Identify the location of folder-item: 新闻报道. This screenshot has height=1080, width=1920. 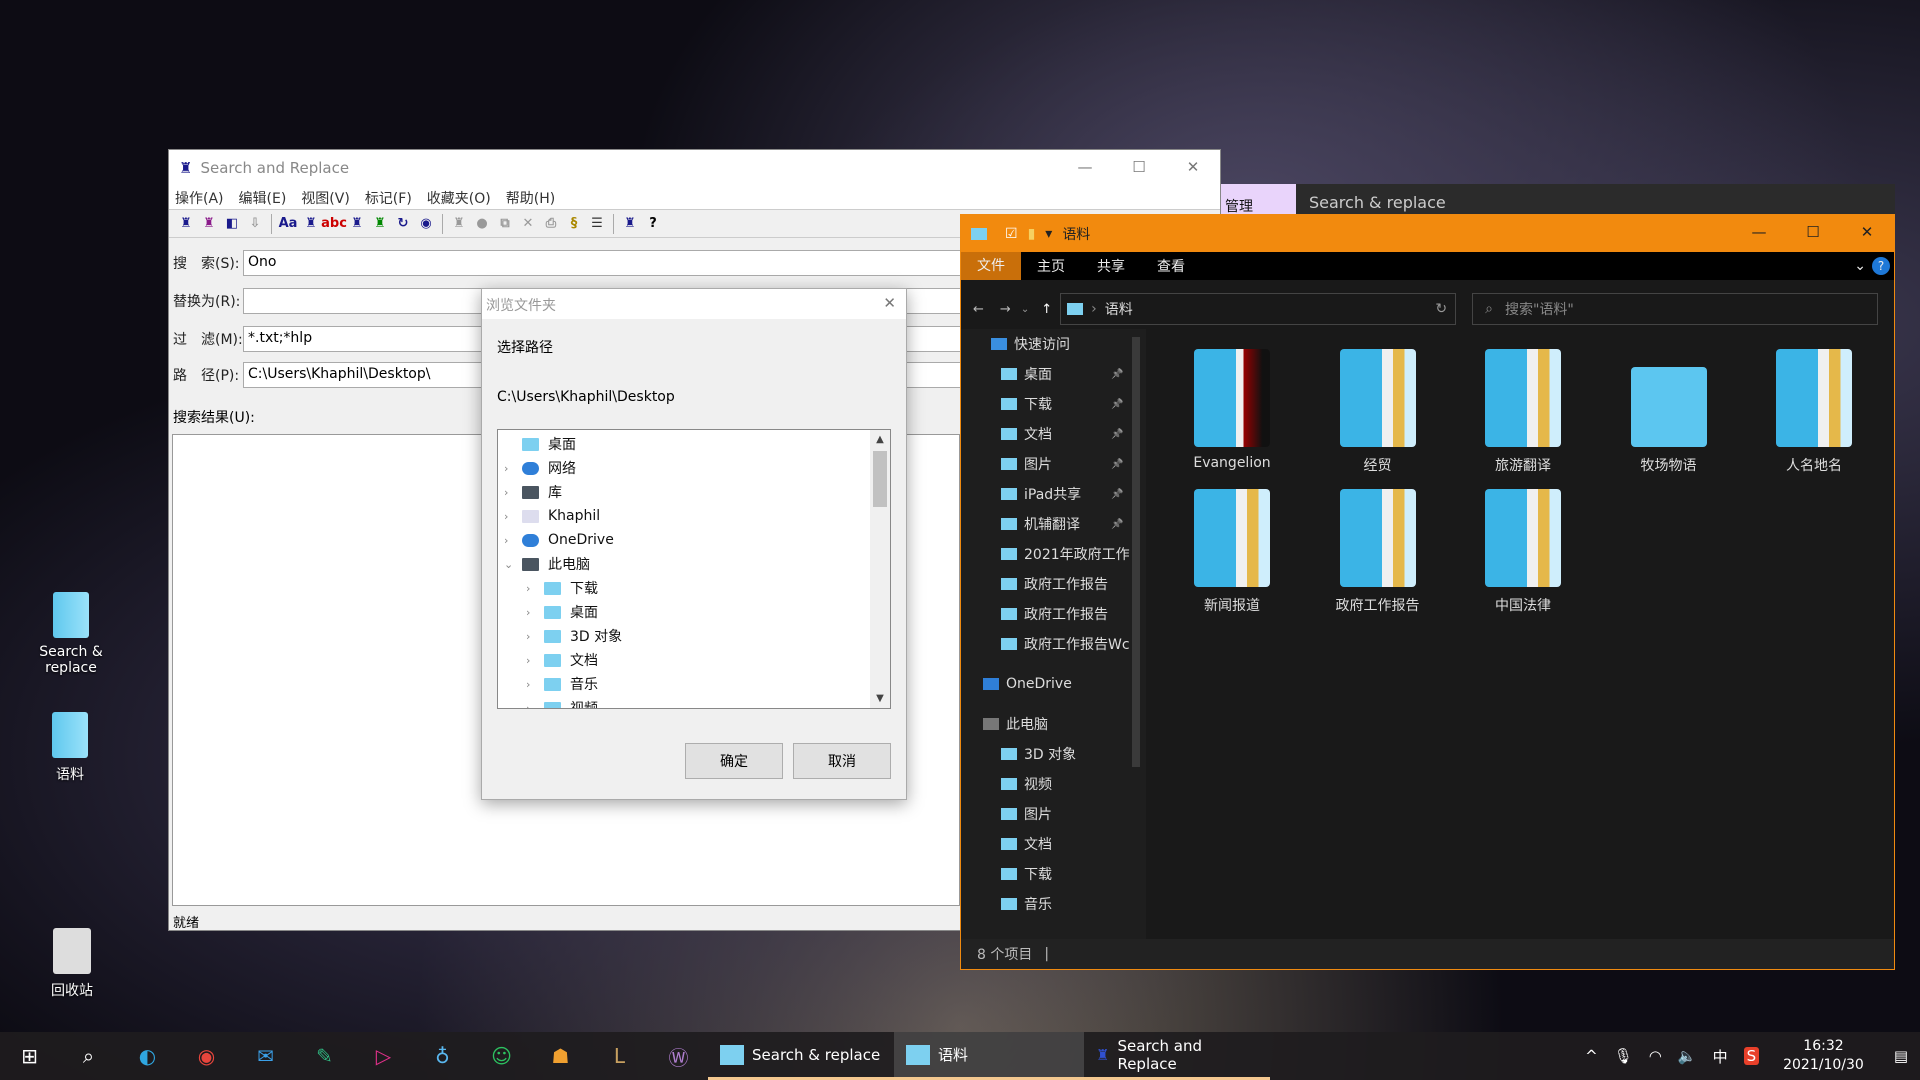
(1232, 552).